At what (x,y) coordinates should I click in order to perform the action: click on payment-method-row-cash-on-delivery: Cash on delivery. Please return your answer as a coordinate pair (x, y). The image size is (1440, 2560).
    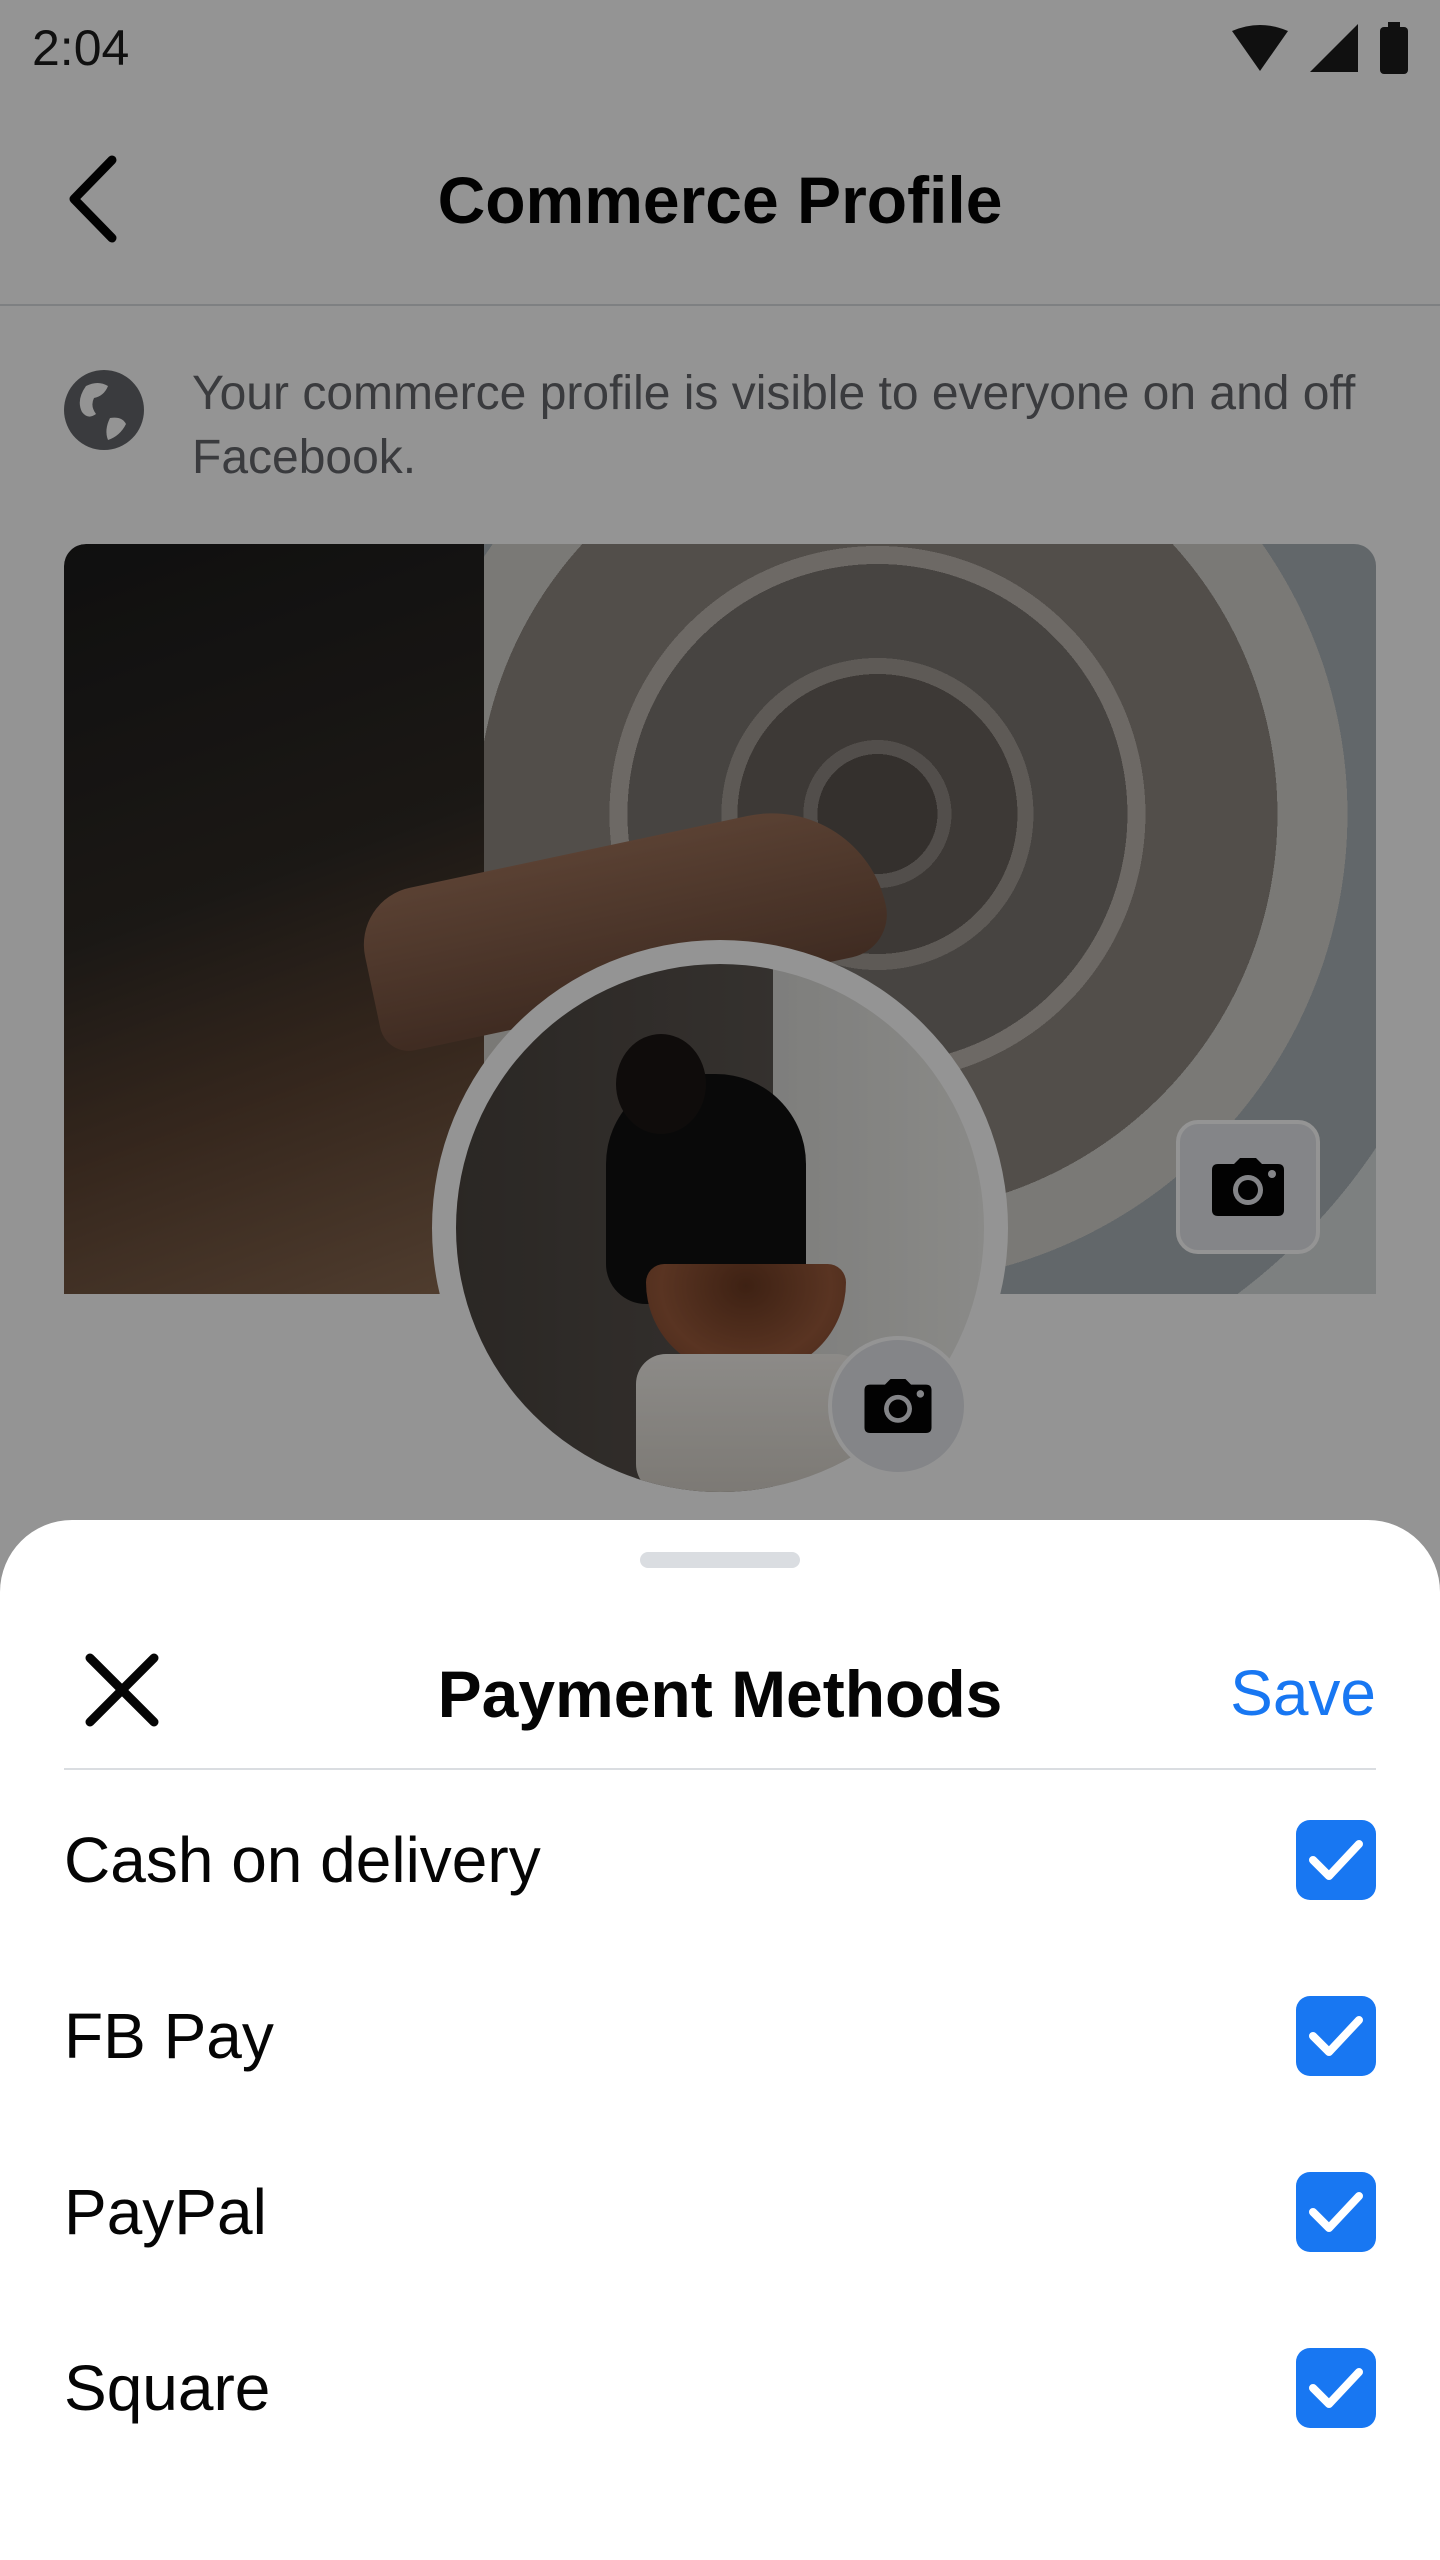
    Looking at the image, I should click on (720, 1860).